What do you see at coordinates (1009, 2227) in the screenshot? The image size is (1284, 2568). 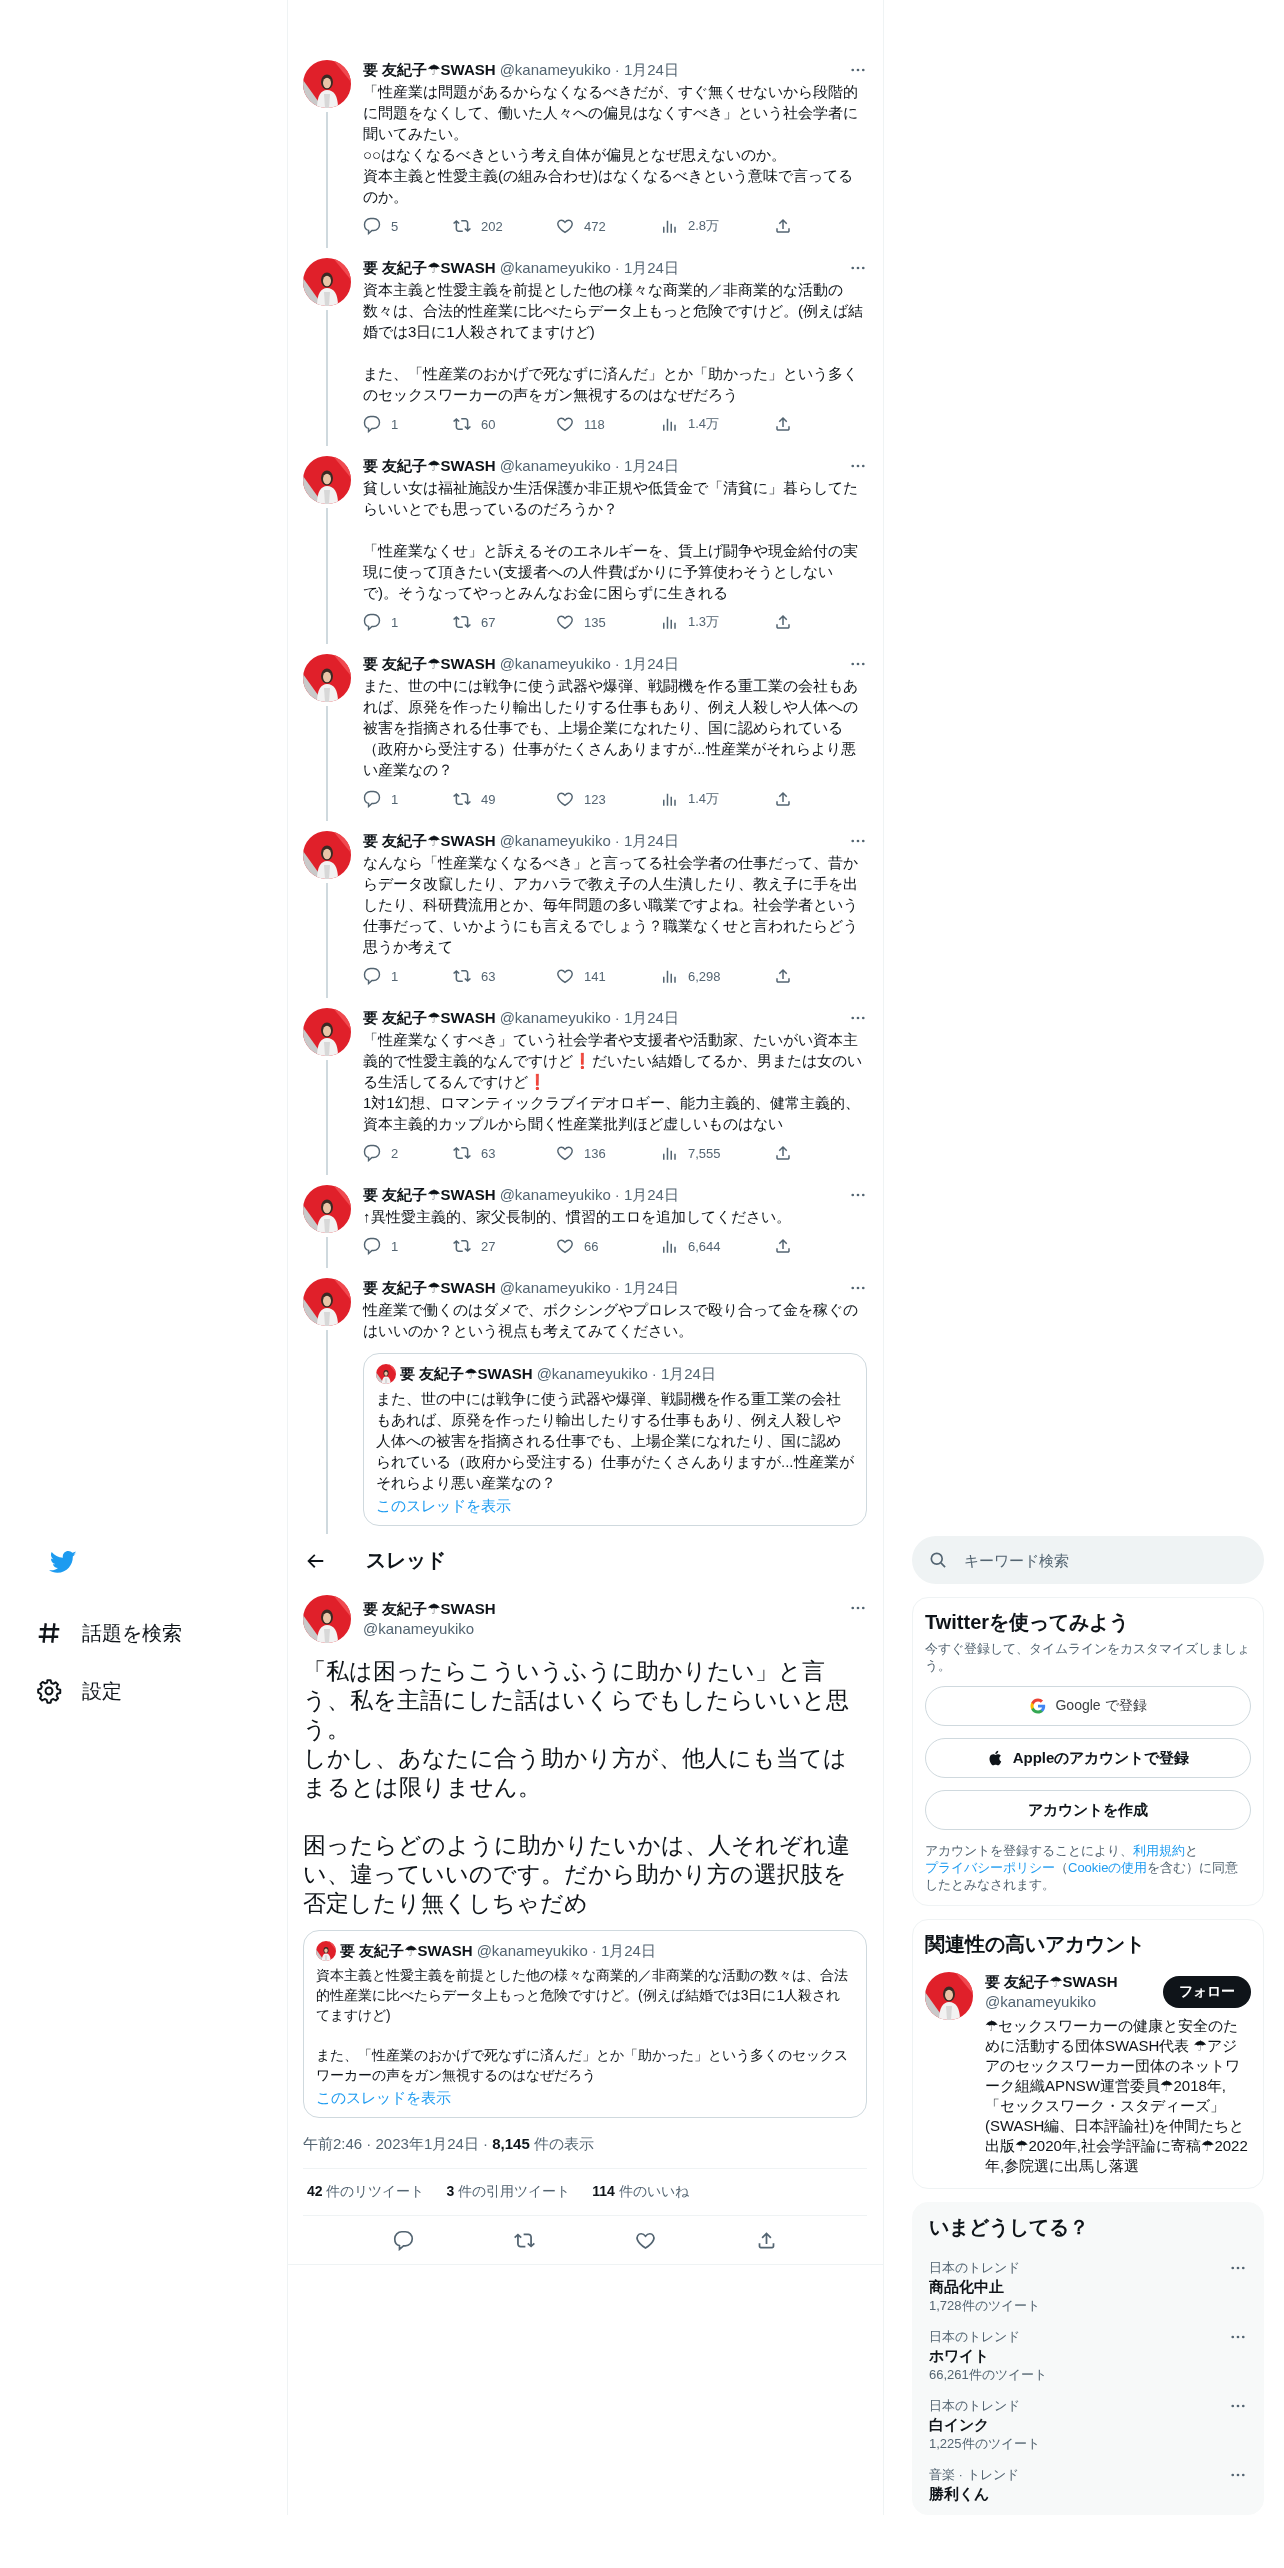 I see `card-title: いまどうしてる？` at bounding box center [1009, 2227].